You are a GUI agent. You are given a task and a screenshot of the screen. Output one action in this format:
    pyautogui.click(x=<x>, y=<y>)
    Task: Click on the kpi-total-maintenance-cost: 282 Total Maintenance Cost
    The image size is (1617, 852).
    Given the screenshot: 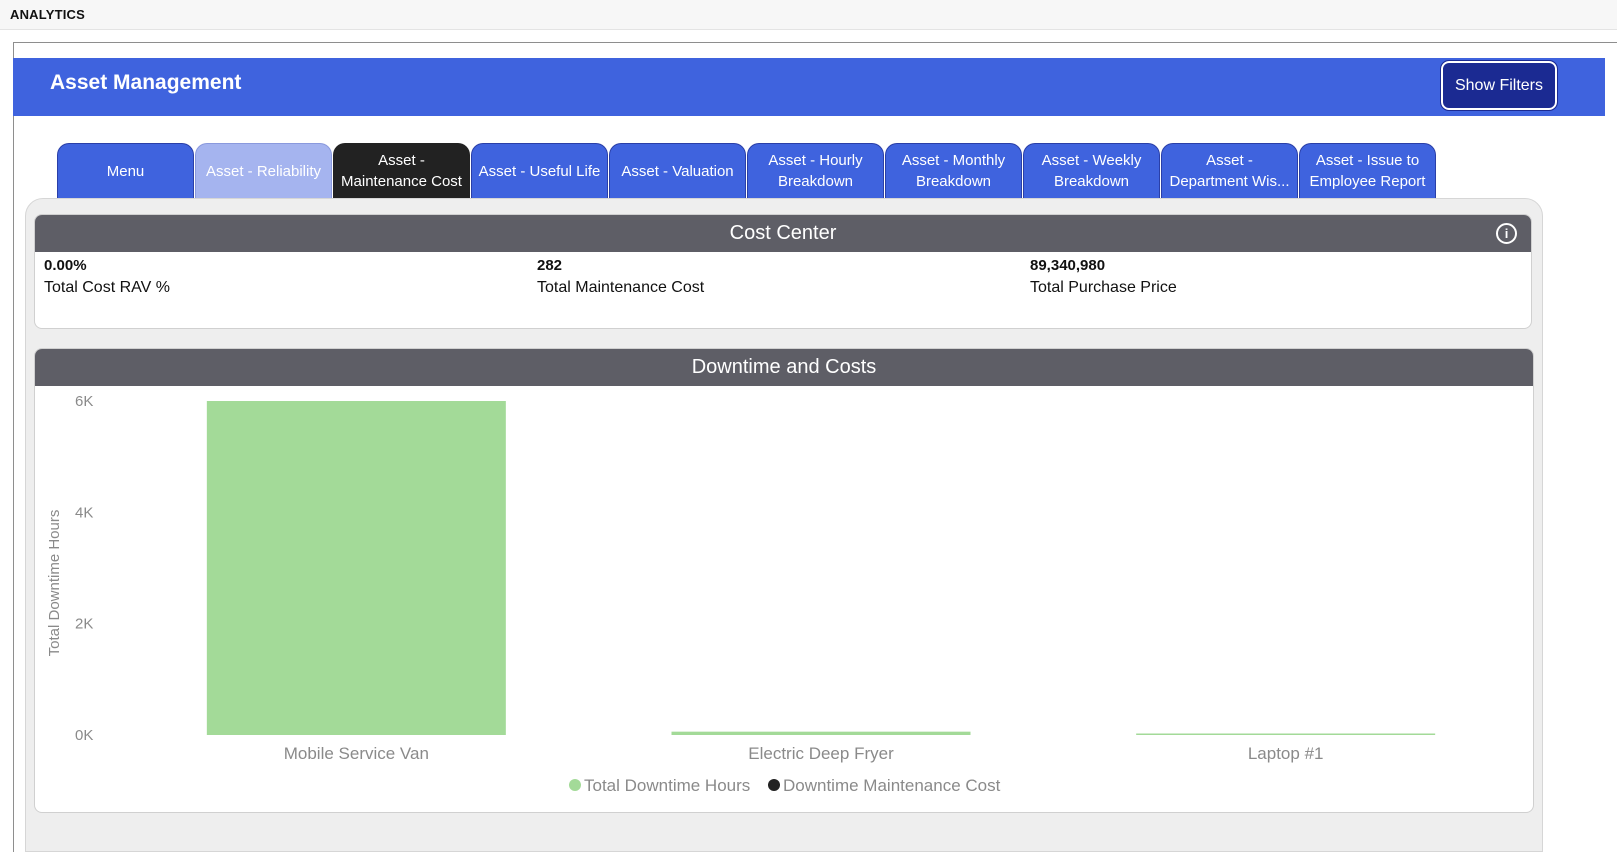 What is the action you would take?
    pyautogui.click(x=620, y=277)
    